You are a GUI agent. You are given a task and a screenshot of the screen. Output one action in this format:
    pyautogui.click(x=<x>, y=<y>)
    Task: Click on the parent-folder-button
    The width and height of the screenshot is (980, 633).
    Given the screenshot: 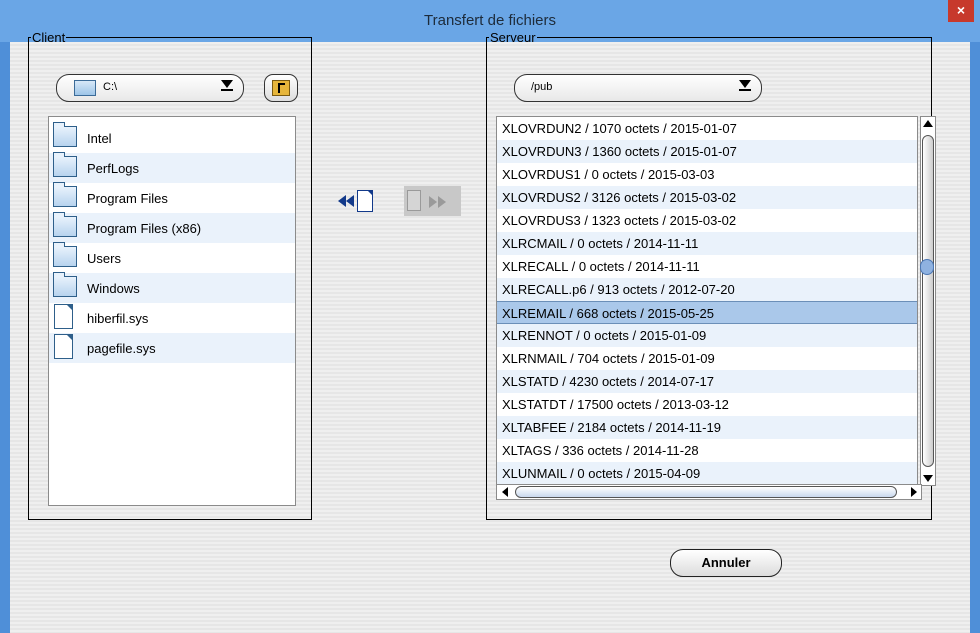 What is the action you would take?
    pyautogui.click(x=281, y=88)
    